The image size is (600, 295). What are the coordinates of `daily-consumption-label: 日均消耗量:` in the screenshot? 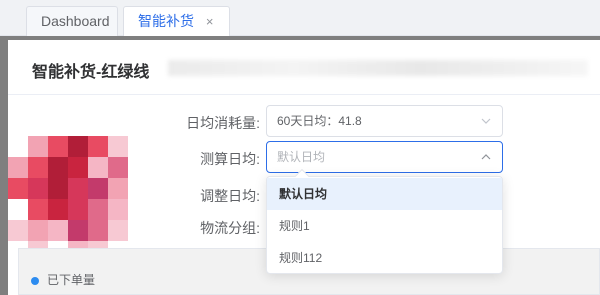 It's located at (223, 123).